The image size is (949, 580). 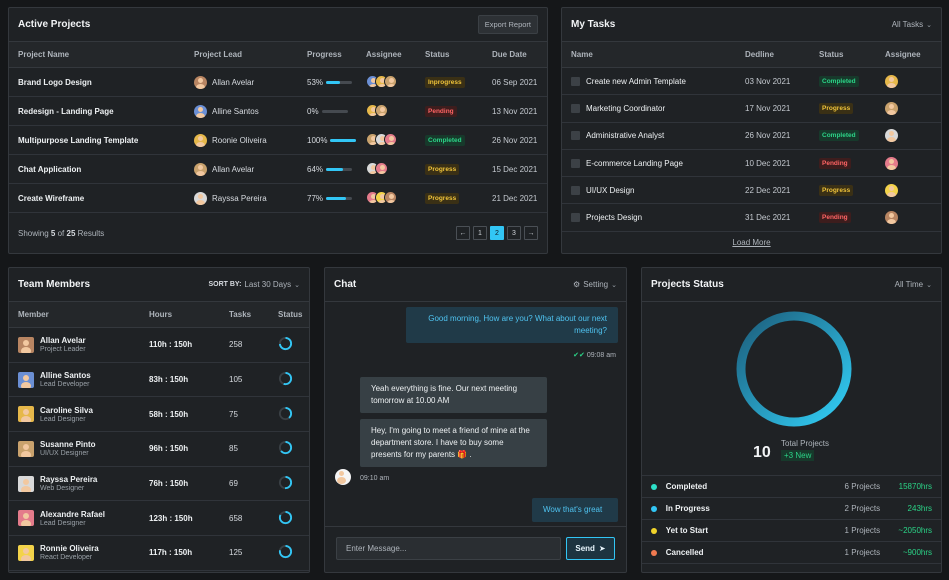 What do you see at coordinates (843, 54) in the screenshot?
I see `col-task-status: Status` at bounding box center [843, 54].